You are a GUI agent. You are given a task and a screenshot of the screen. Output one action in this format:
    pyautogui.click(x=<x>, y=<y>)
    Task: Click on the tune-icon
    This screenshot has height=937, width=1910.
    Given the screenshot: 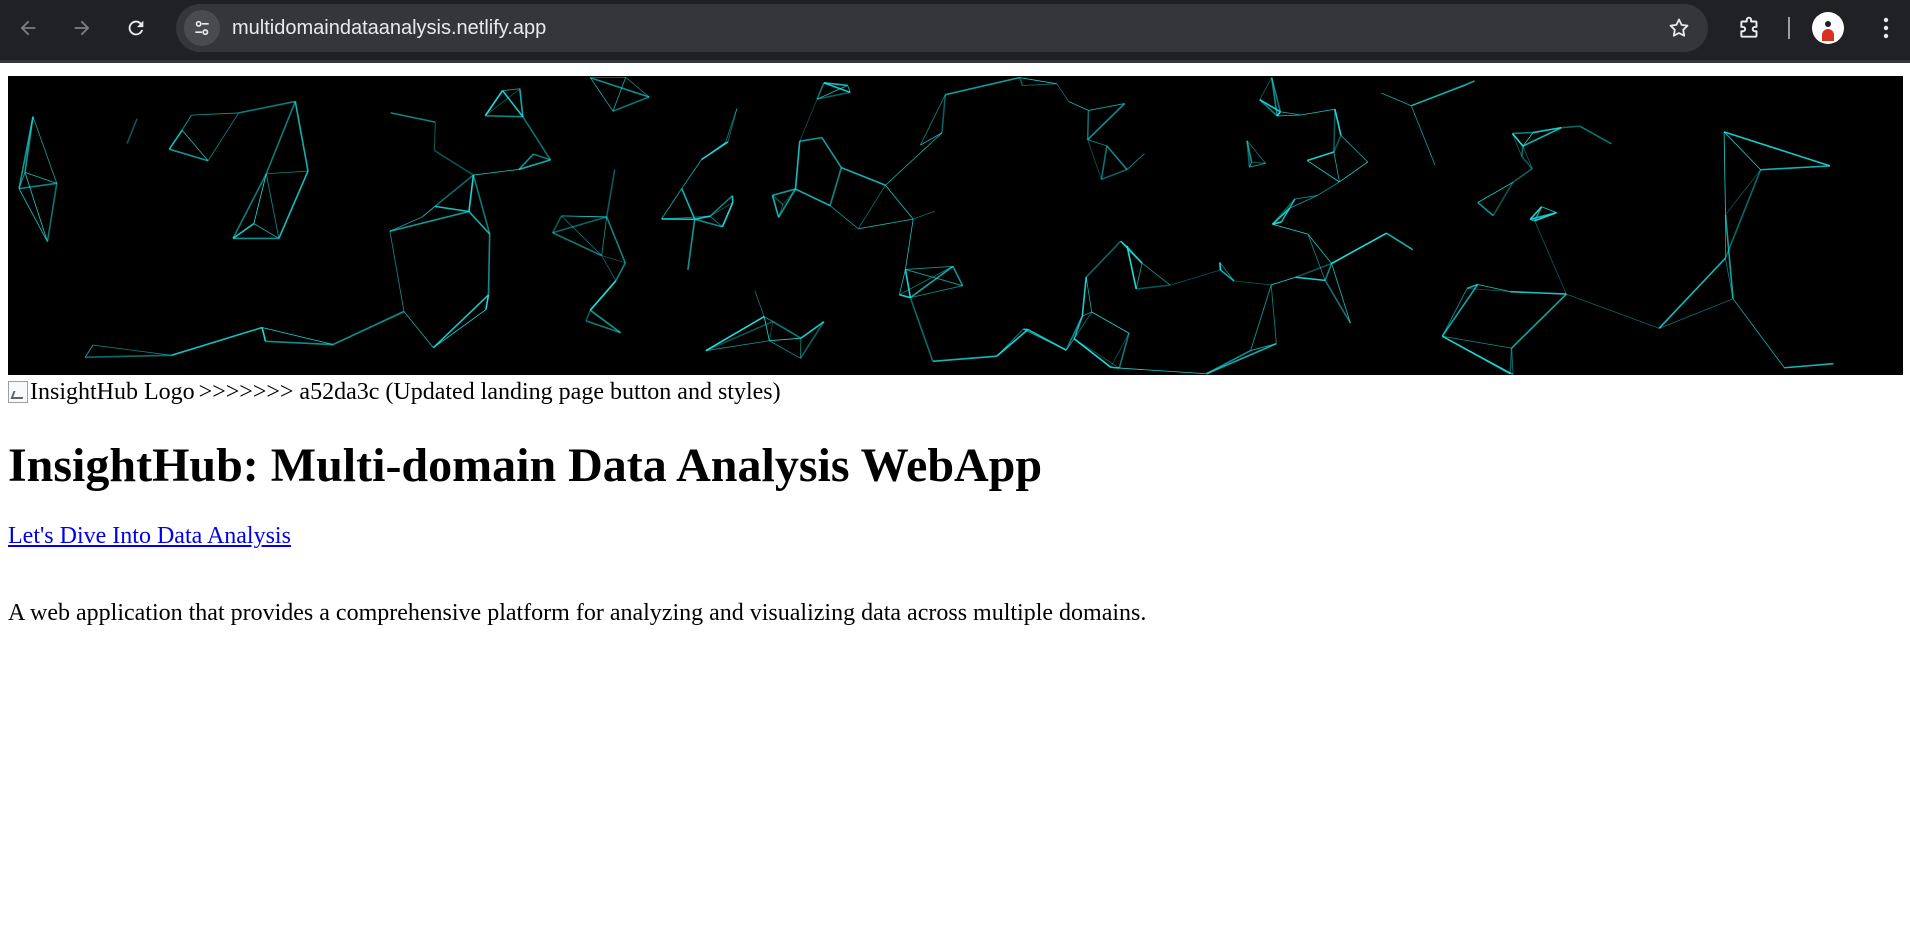 What is the action you would take?
    pyautogui.click(x=202, y=28)
    